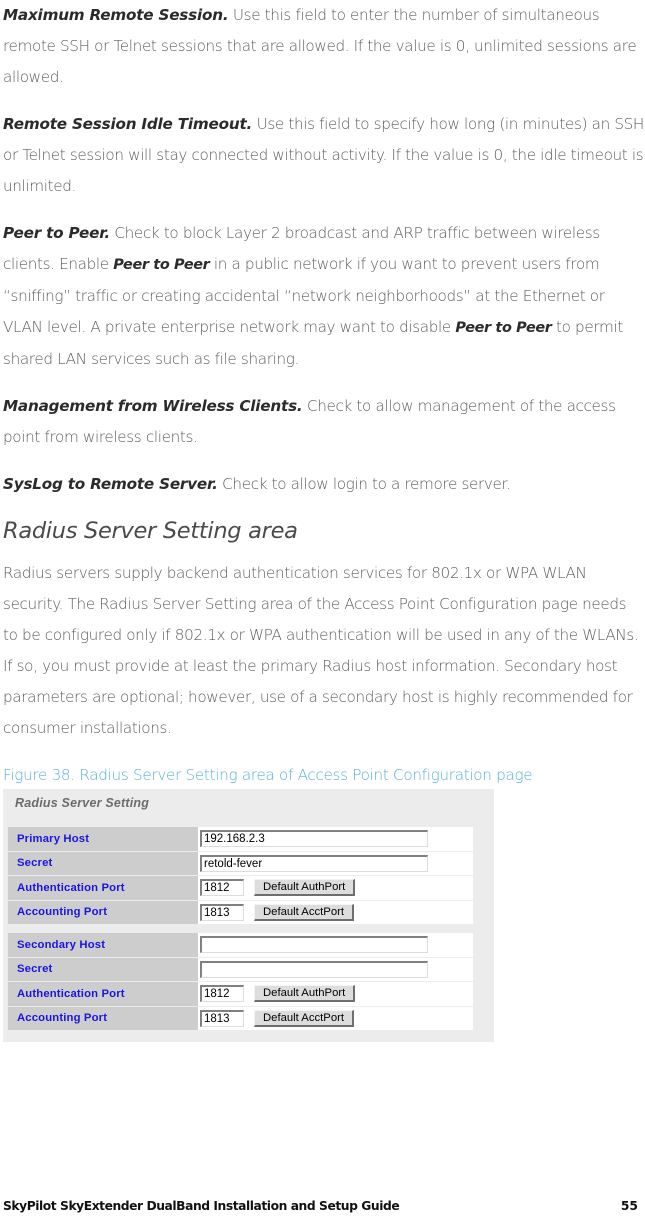  Describe the element at coordinates (110, 484) in the screenshot. I see `paragraph-lead-label: SysLog to Remote Server.` at that location.